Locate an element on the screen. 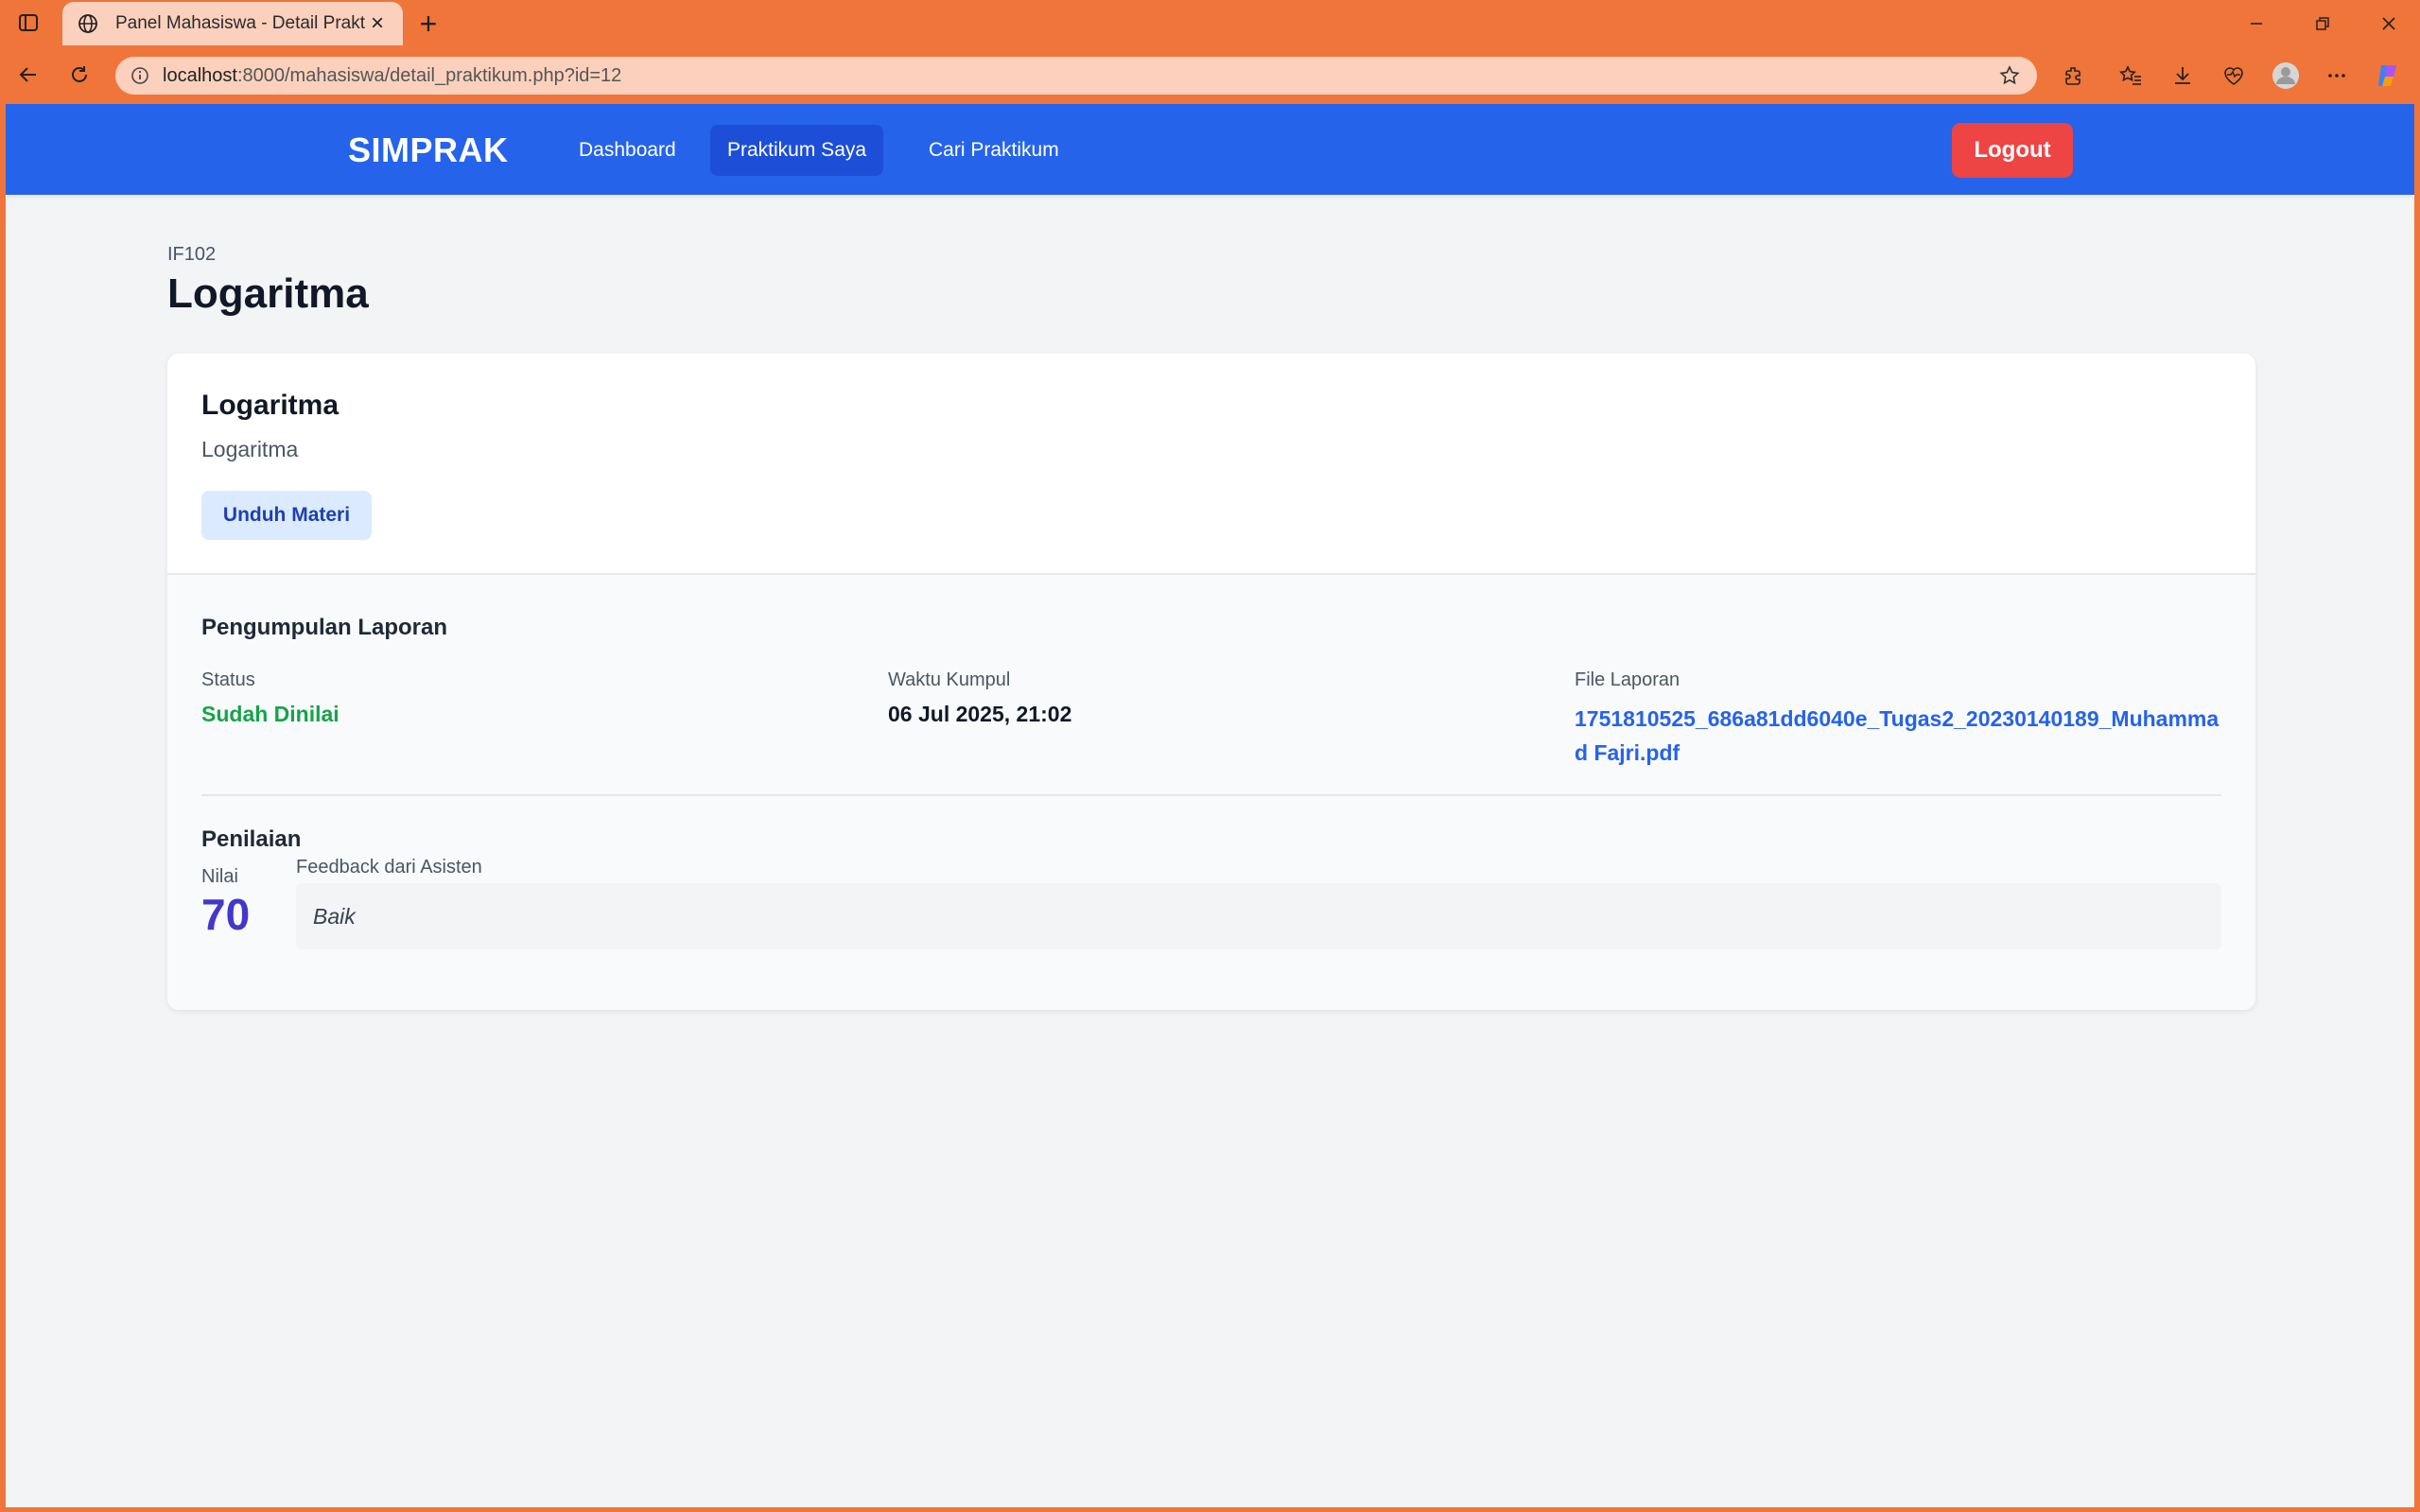  feedback-text: Baik is located at coordinates (1258, 916).